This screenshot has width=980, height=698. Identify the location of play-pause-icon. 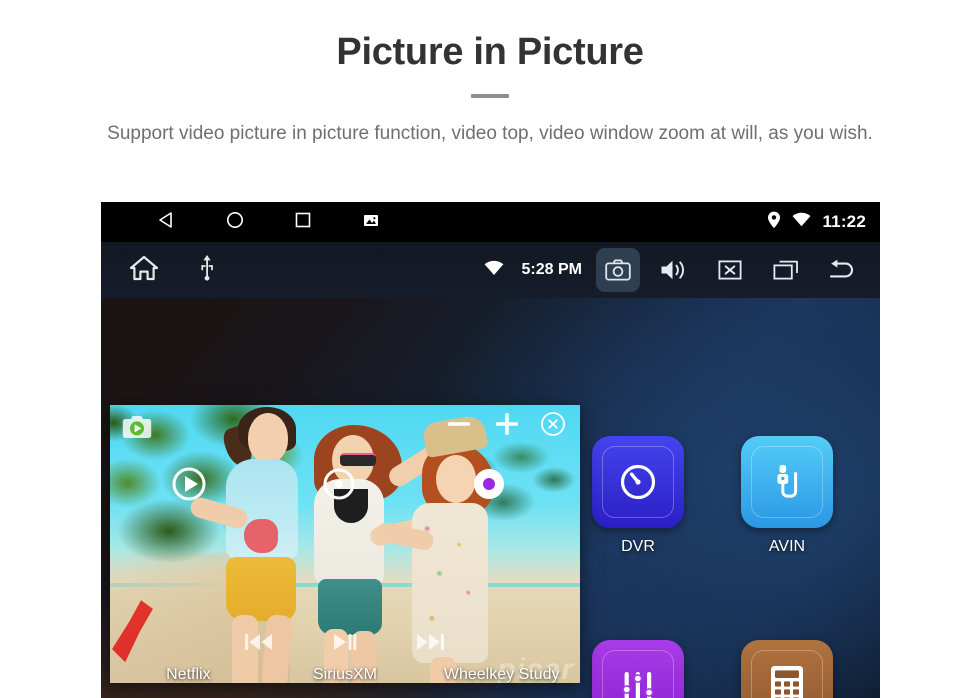
(345, 642).